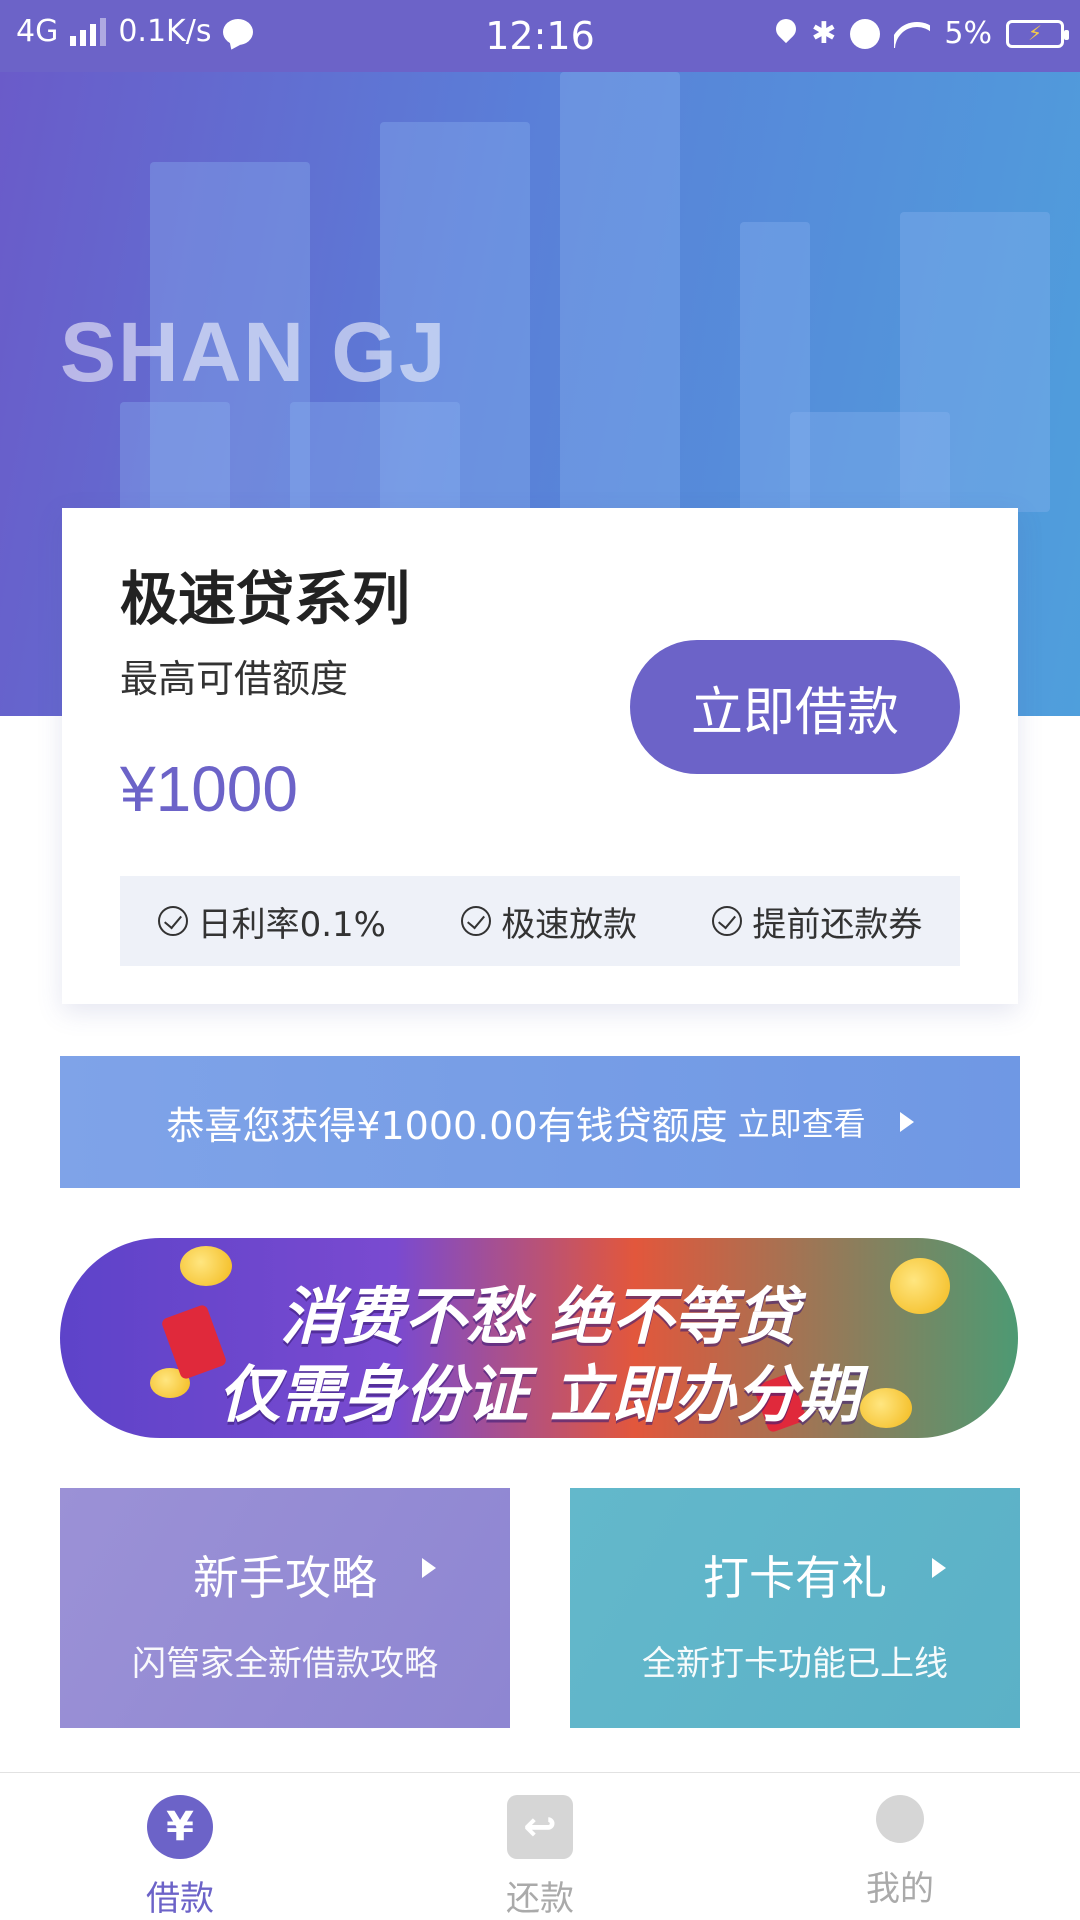 The width and height of the screenshot is (1080, 1920). I want to click on tile-title: 打卡有礼, so click(795, 1578).